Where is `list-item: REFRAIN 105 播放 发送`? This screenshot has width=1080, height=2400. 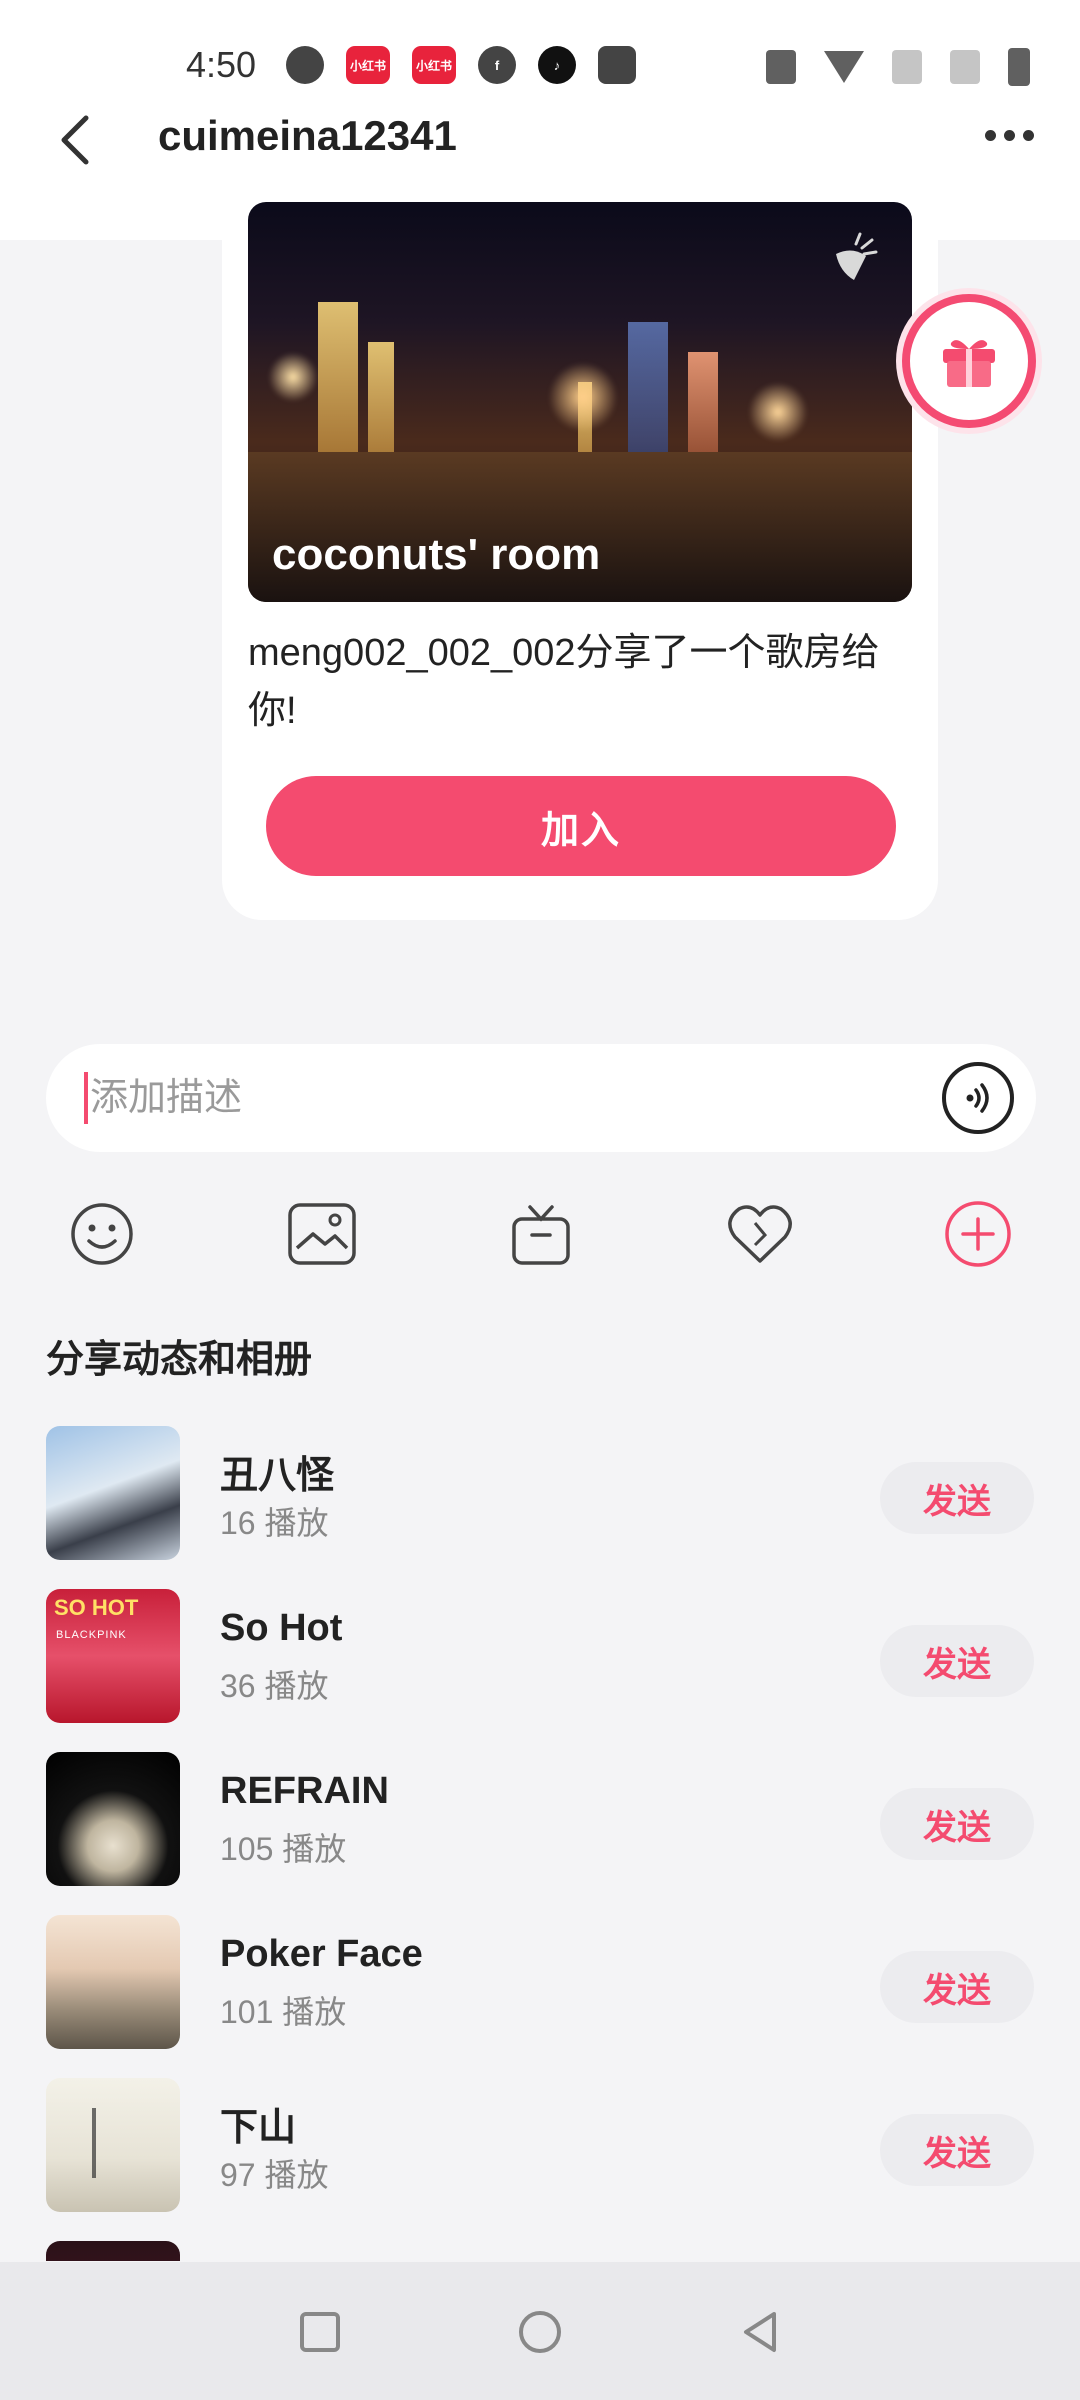 list-item: REFRAIN 105 播放 发送 is located at coordinates (540, 1822).